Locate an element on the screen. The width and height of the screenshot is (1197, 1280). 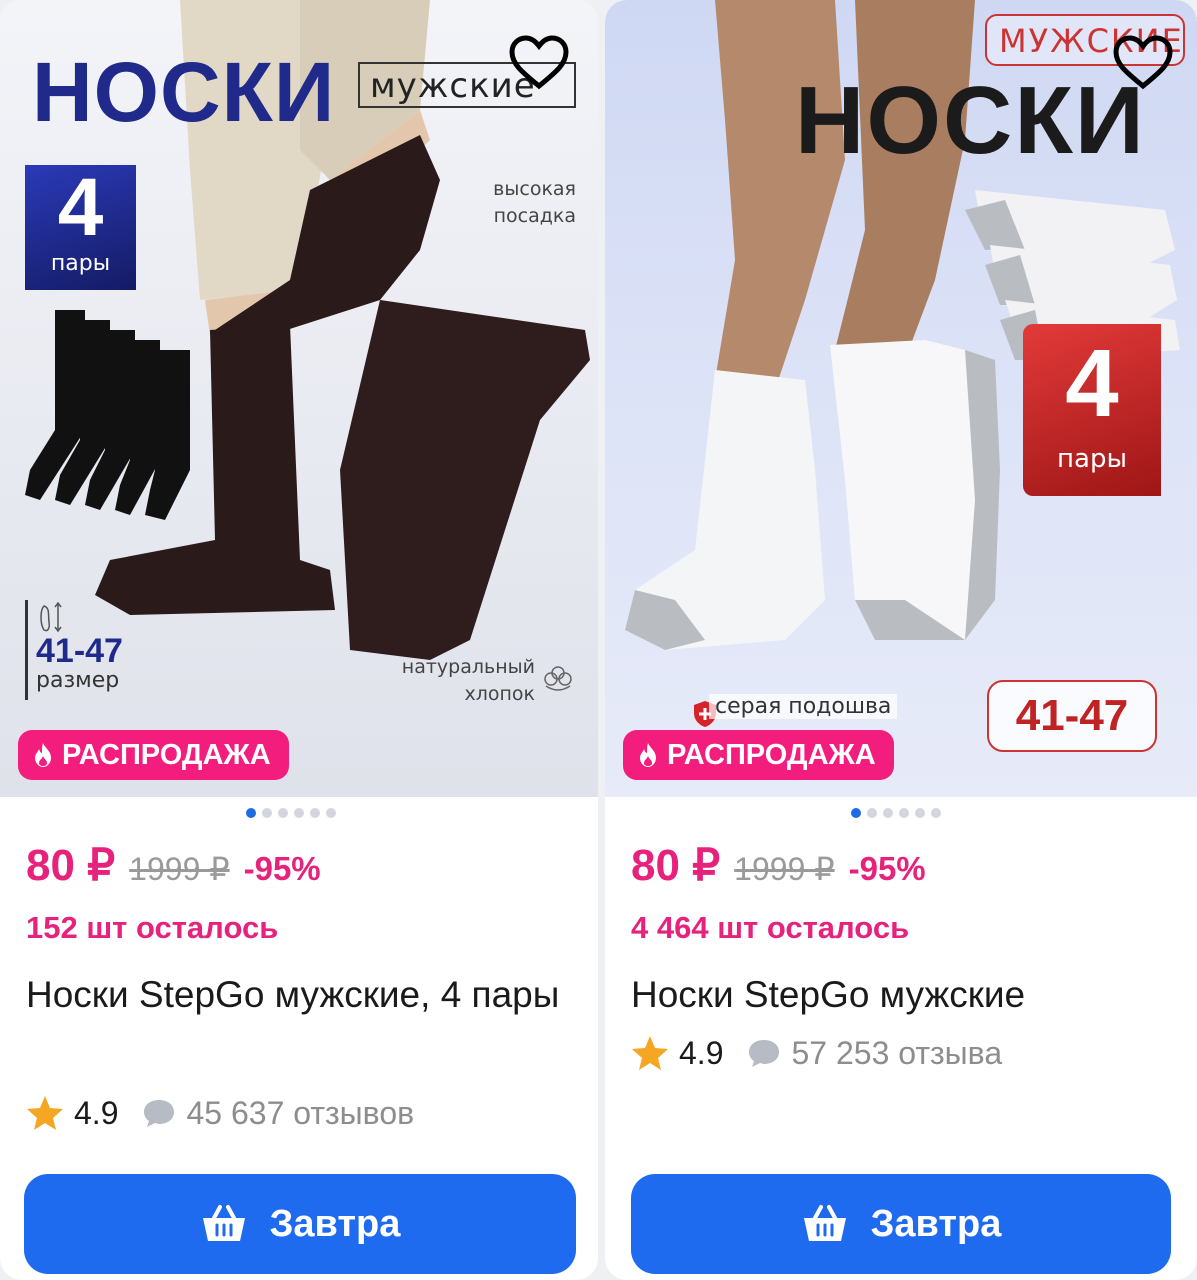
stock-remaining: 152 шт осталось is located at coordinates (152, 927).